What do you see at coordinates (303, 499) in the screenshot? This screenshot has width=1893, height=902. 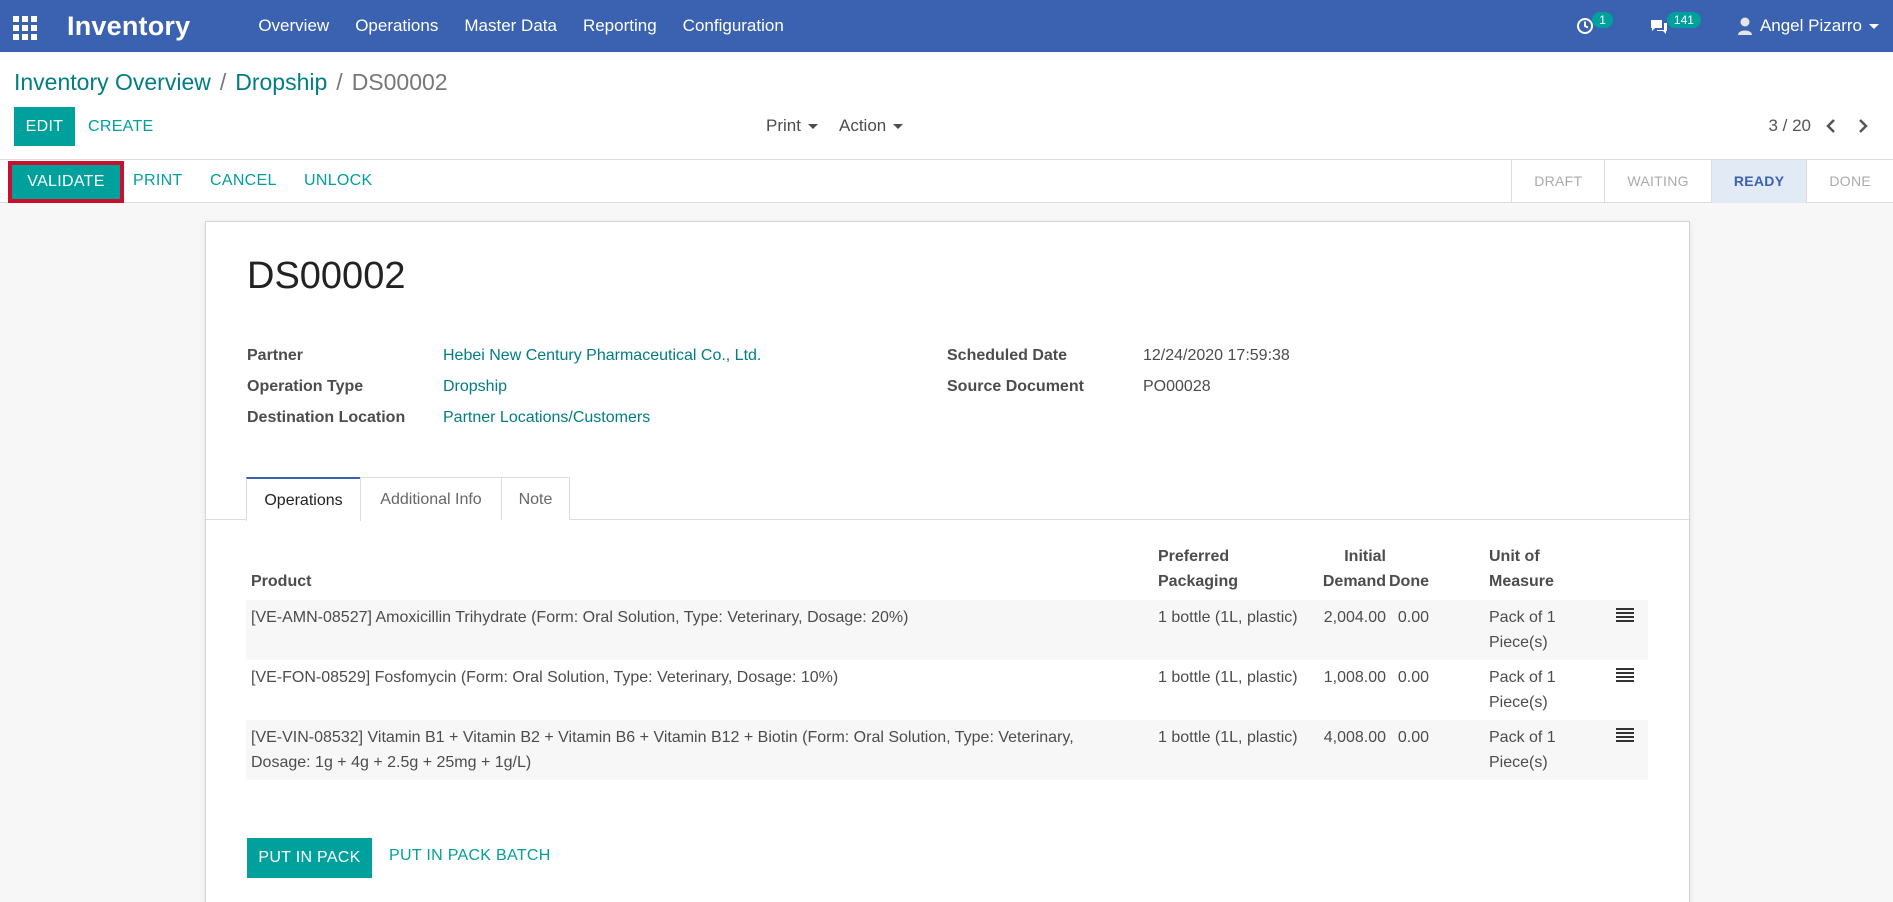 I see `tab-operations: Operations` at bounding box center [303, 499].